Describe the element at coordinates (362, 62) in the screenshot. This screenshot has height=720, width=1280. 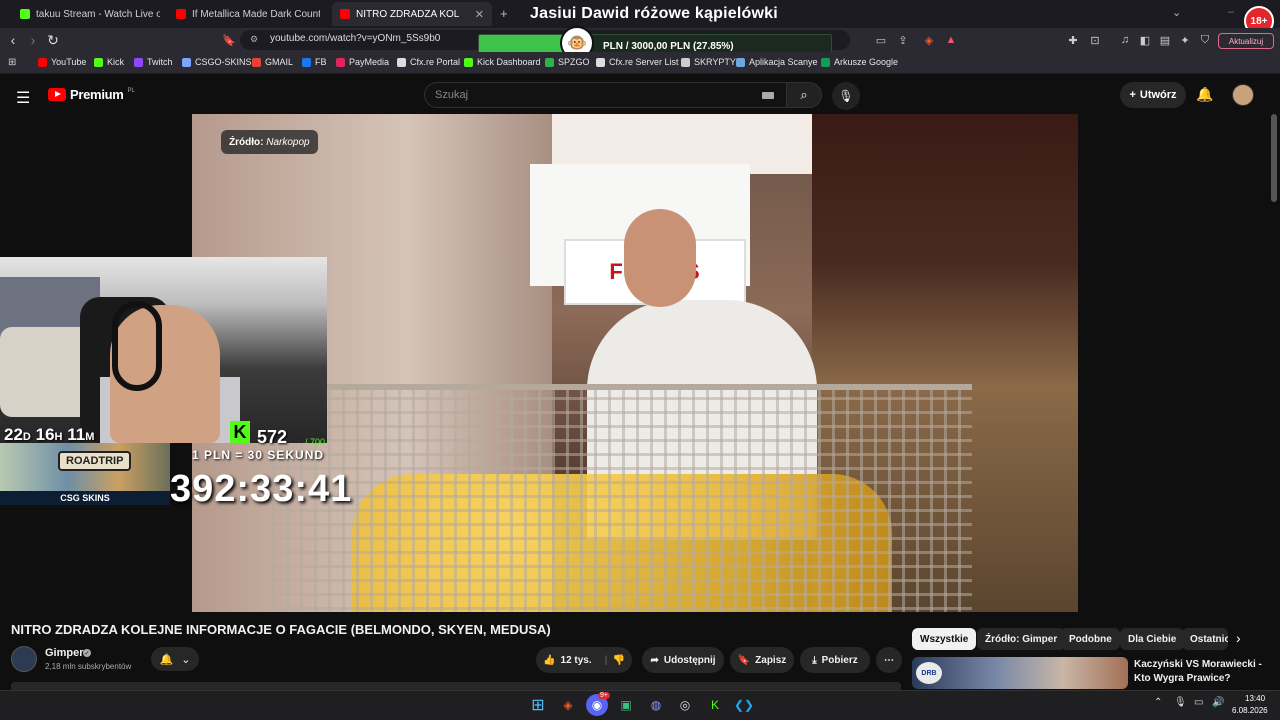
I see `bookmark-item: PayMedia` at that location.